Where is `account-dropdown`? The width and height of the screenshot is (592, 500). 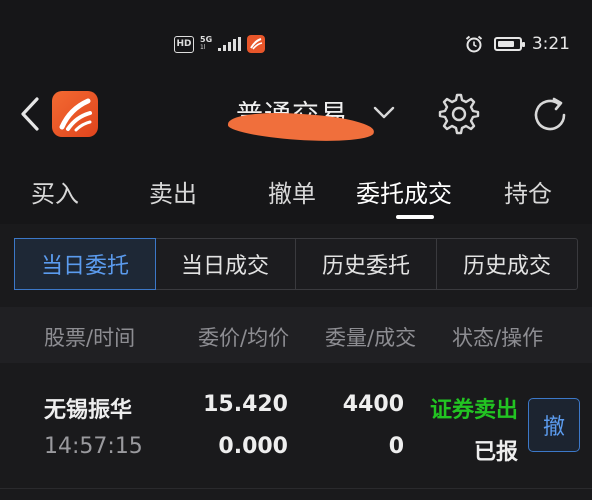 account-dropdown is located at coordinates (384, 112).